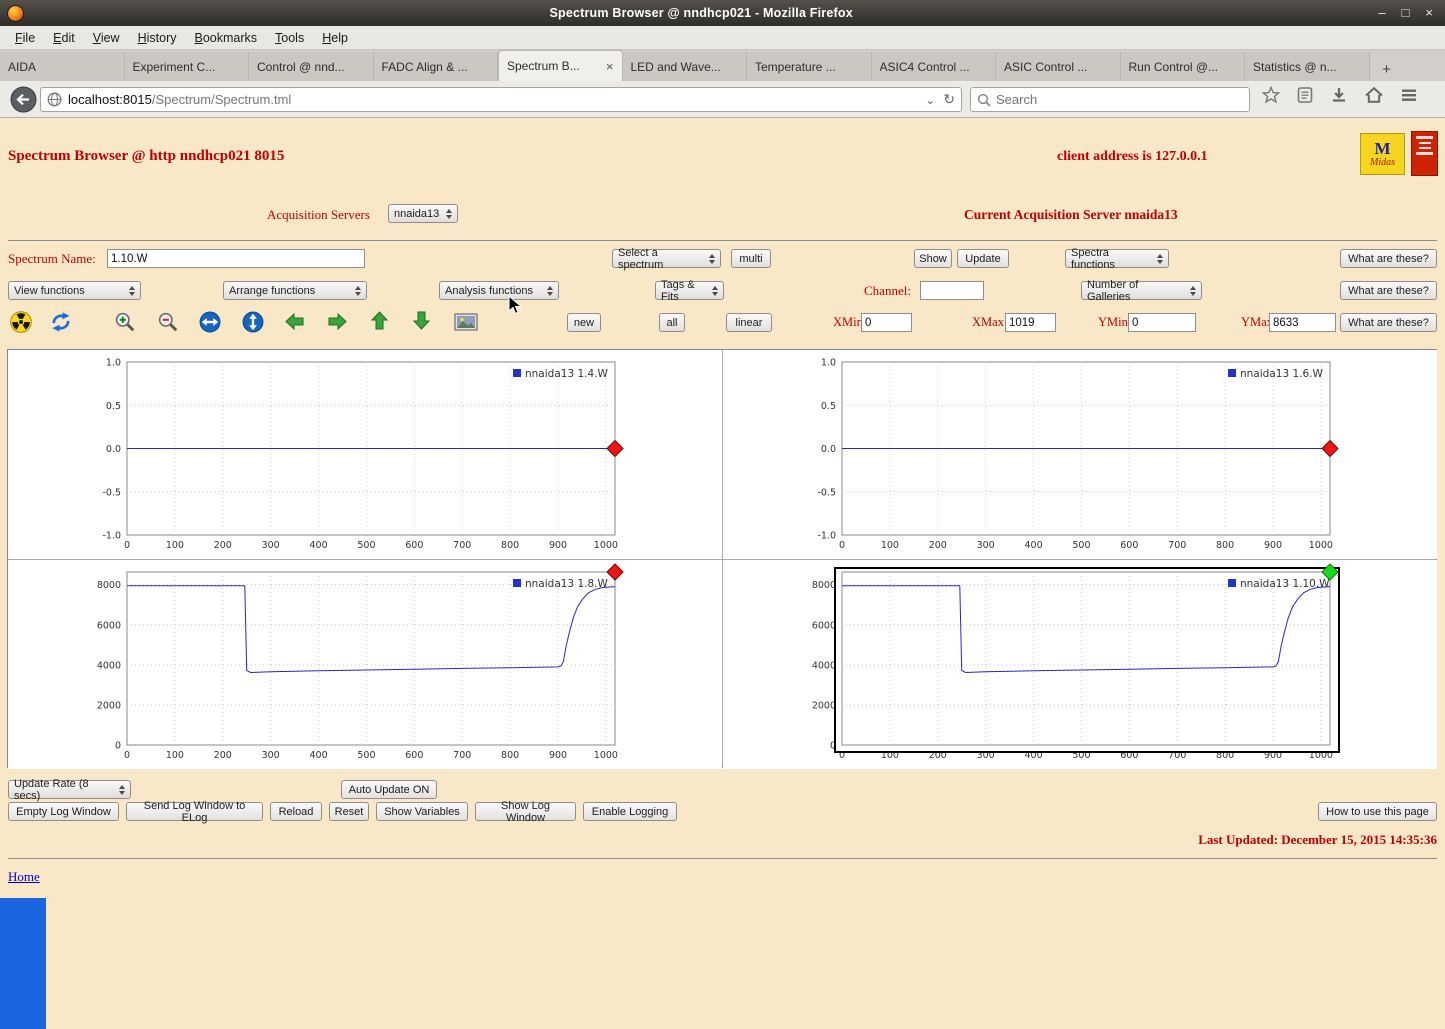  Describe the element at coordinates (1117, 259) in the screenshot. I see `spectra-functions-select: Spectra functions` at that location.